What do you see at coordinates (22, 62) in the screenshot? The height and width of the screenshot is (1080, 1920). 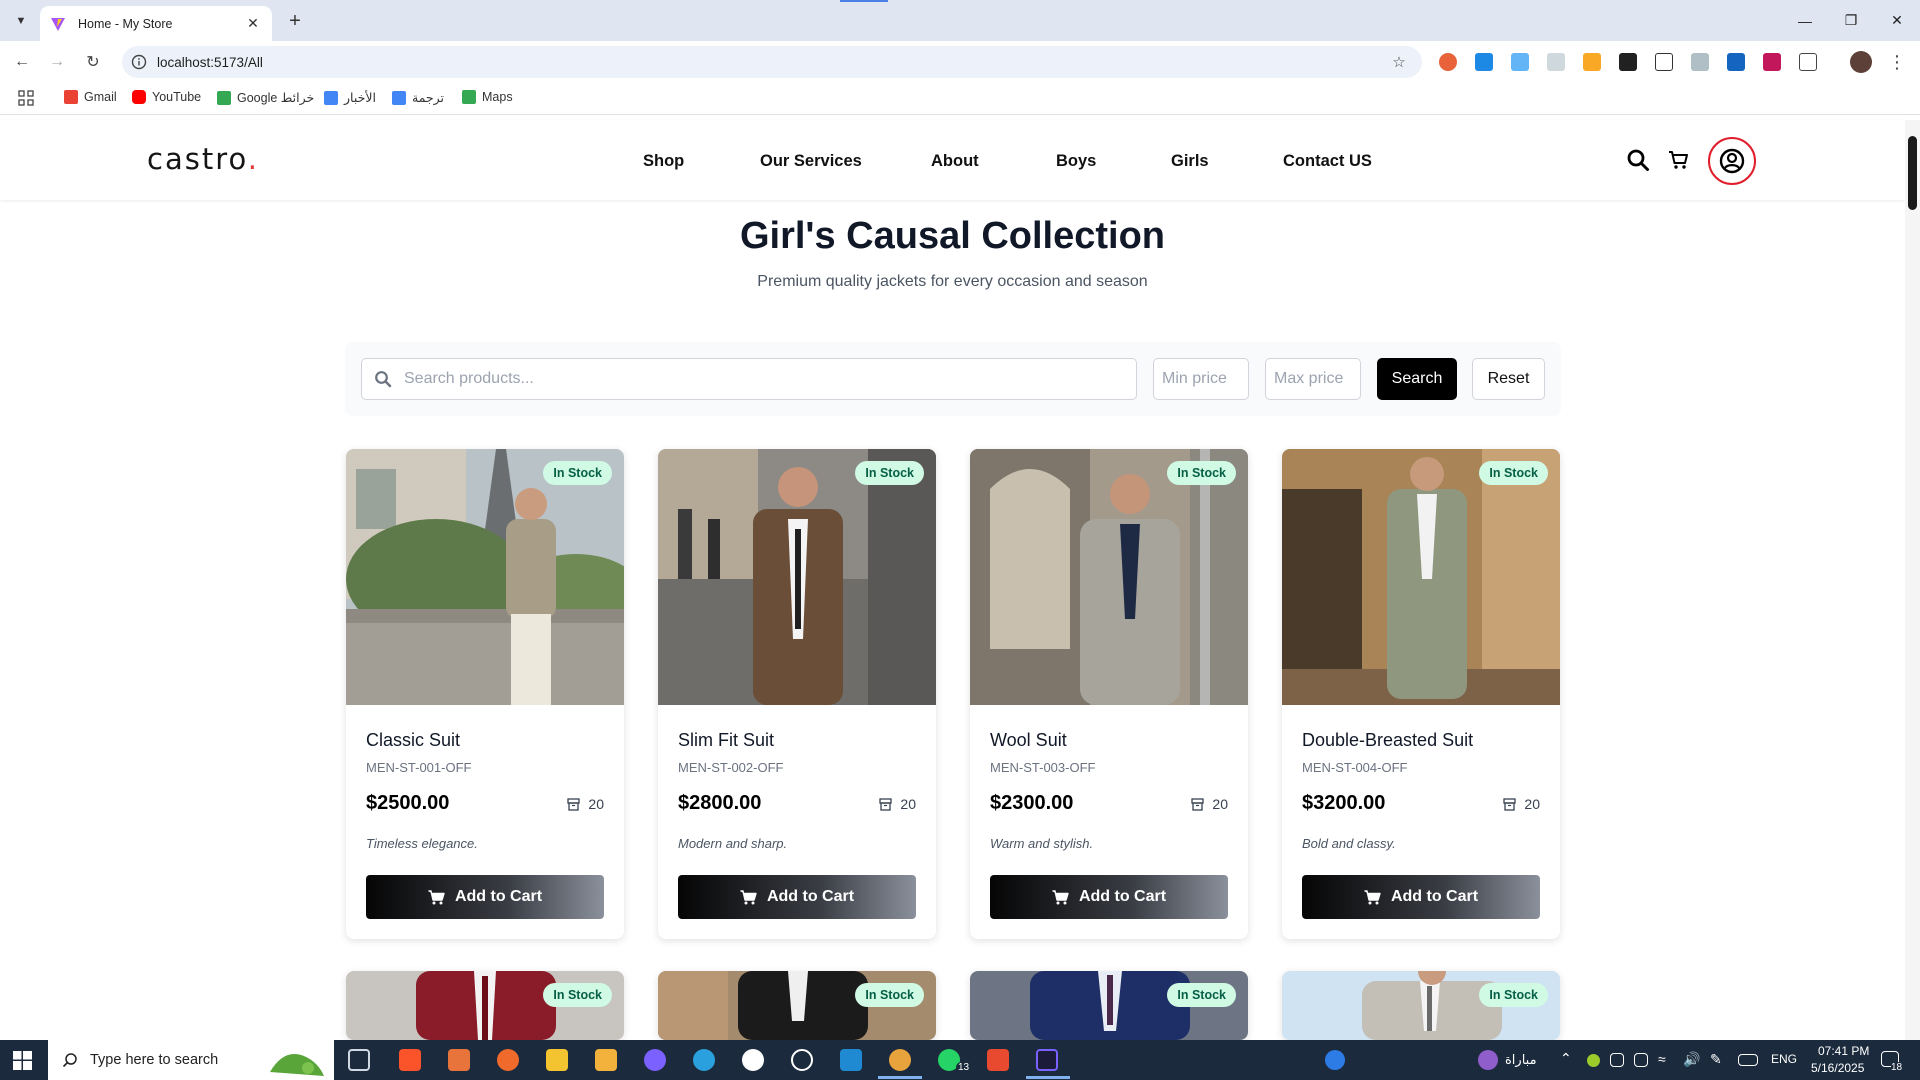 I see `back-arrow-icon: ←` at bounding box center [22, 62].